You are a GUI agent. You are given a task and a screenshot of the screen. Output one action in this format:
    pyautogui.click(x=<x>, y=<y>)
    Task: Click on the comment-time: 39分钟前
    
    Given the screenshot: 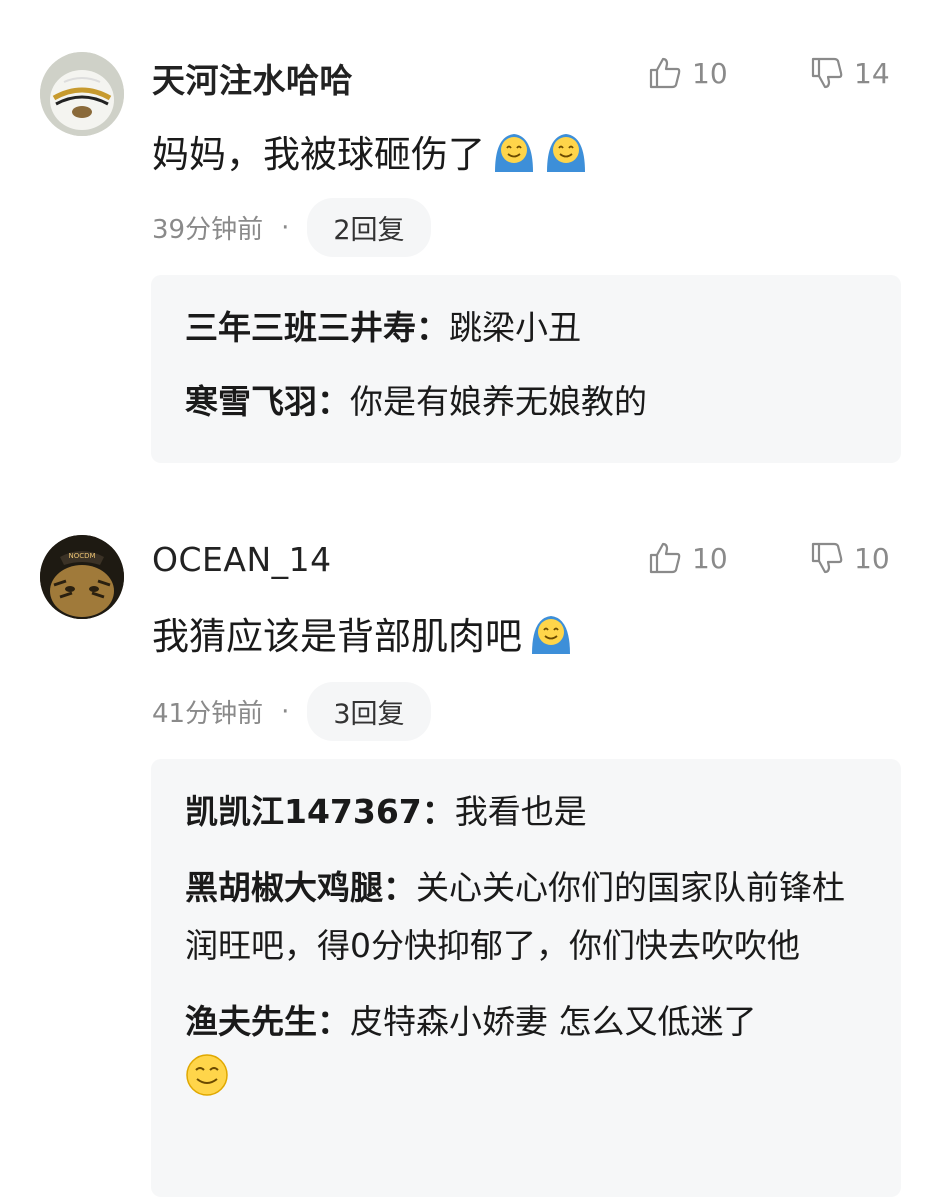 What is the action you would take?
    pyautogui.click(x=208, y=230)
    